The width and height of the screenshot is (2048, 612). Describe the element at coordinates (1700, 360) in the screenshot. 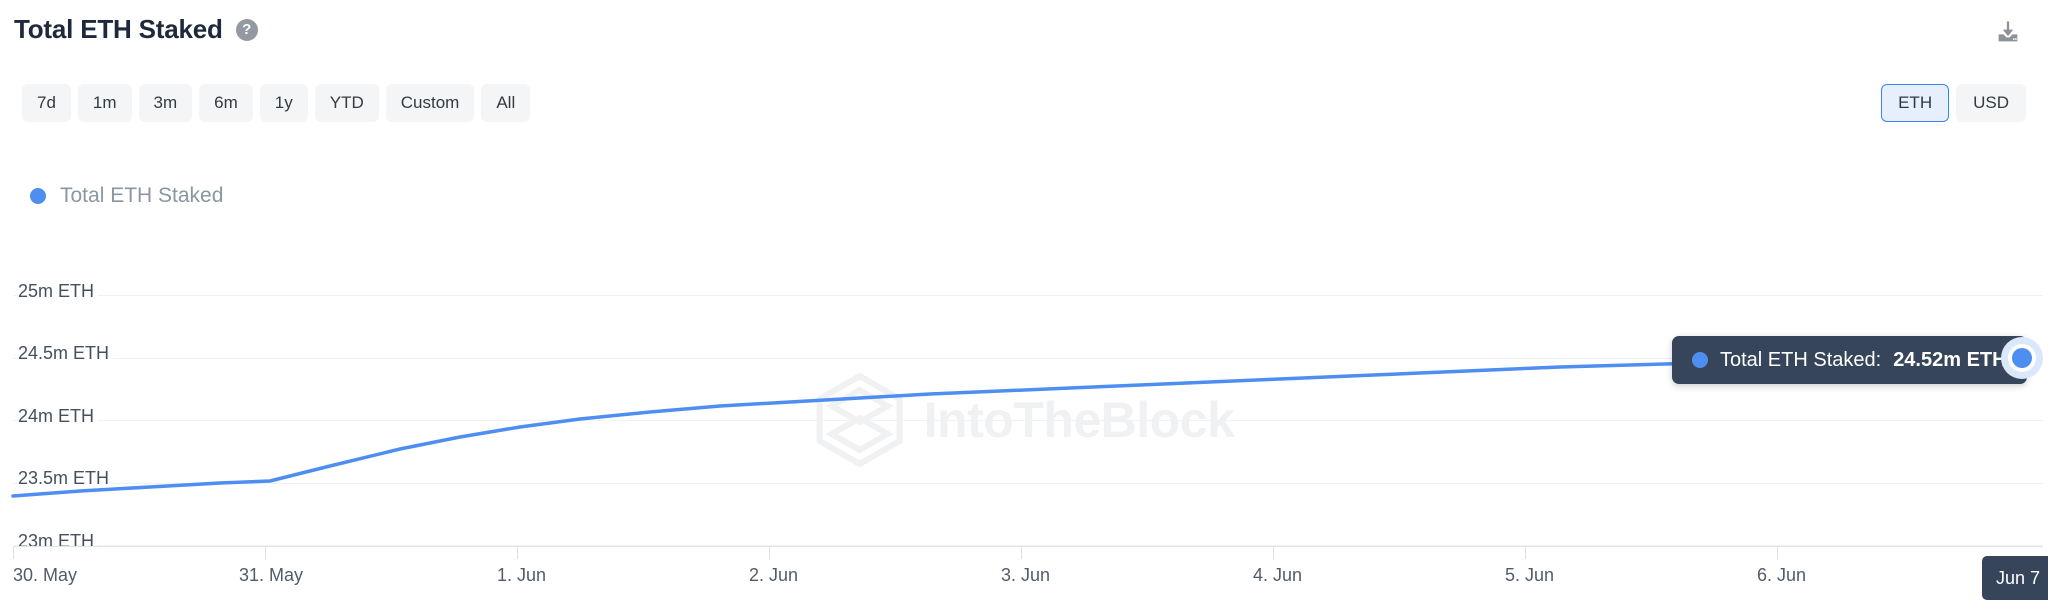

I see `tooltip-series-dot-icon` at that location.